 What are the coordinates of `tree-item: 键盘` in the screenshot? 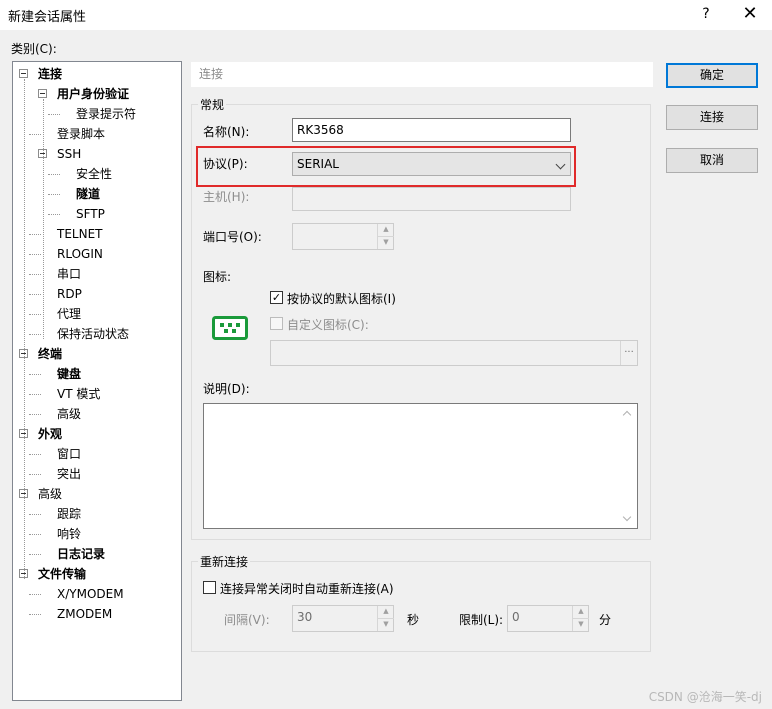 It's located at (69, 374).